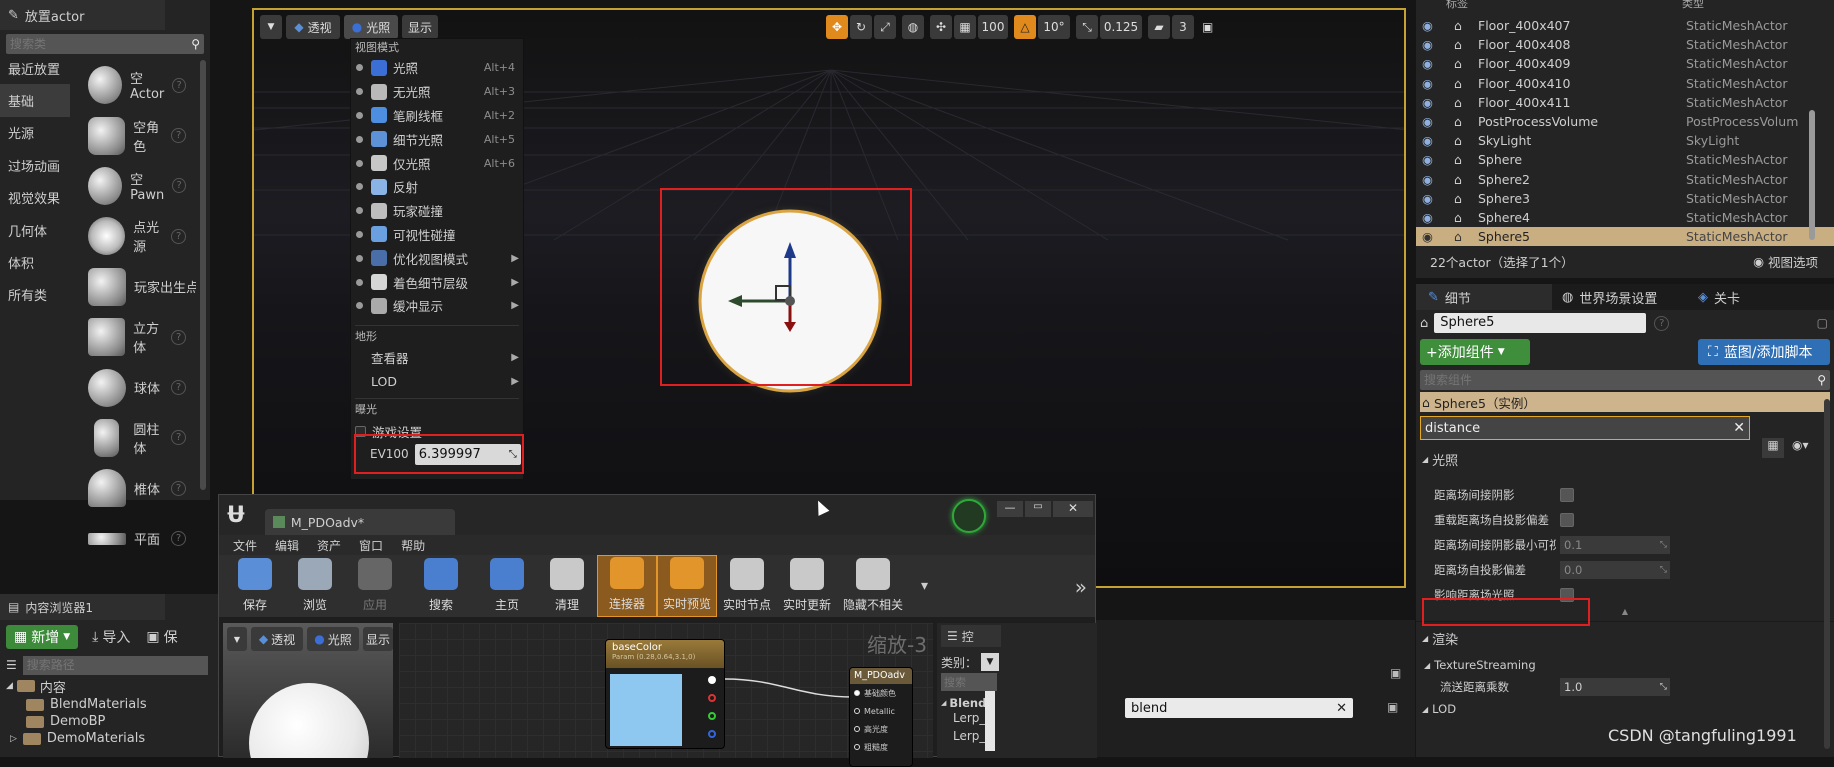  I want to click on content-browser-tab: ▤ 内容浏览器1, so click(82, 607).